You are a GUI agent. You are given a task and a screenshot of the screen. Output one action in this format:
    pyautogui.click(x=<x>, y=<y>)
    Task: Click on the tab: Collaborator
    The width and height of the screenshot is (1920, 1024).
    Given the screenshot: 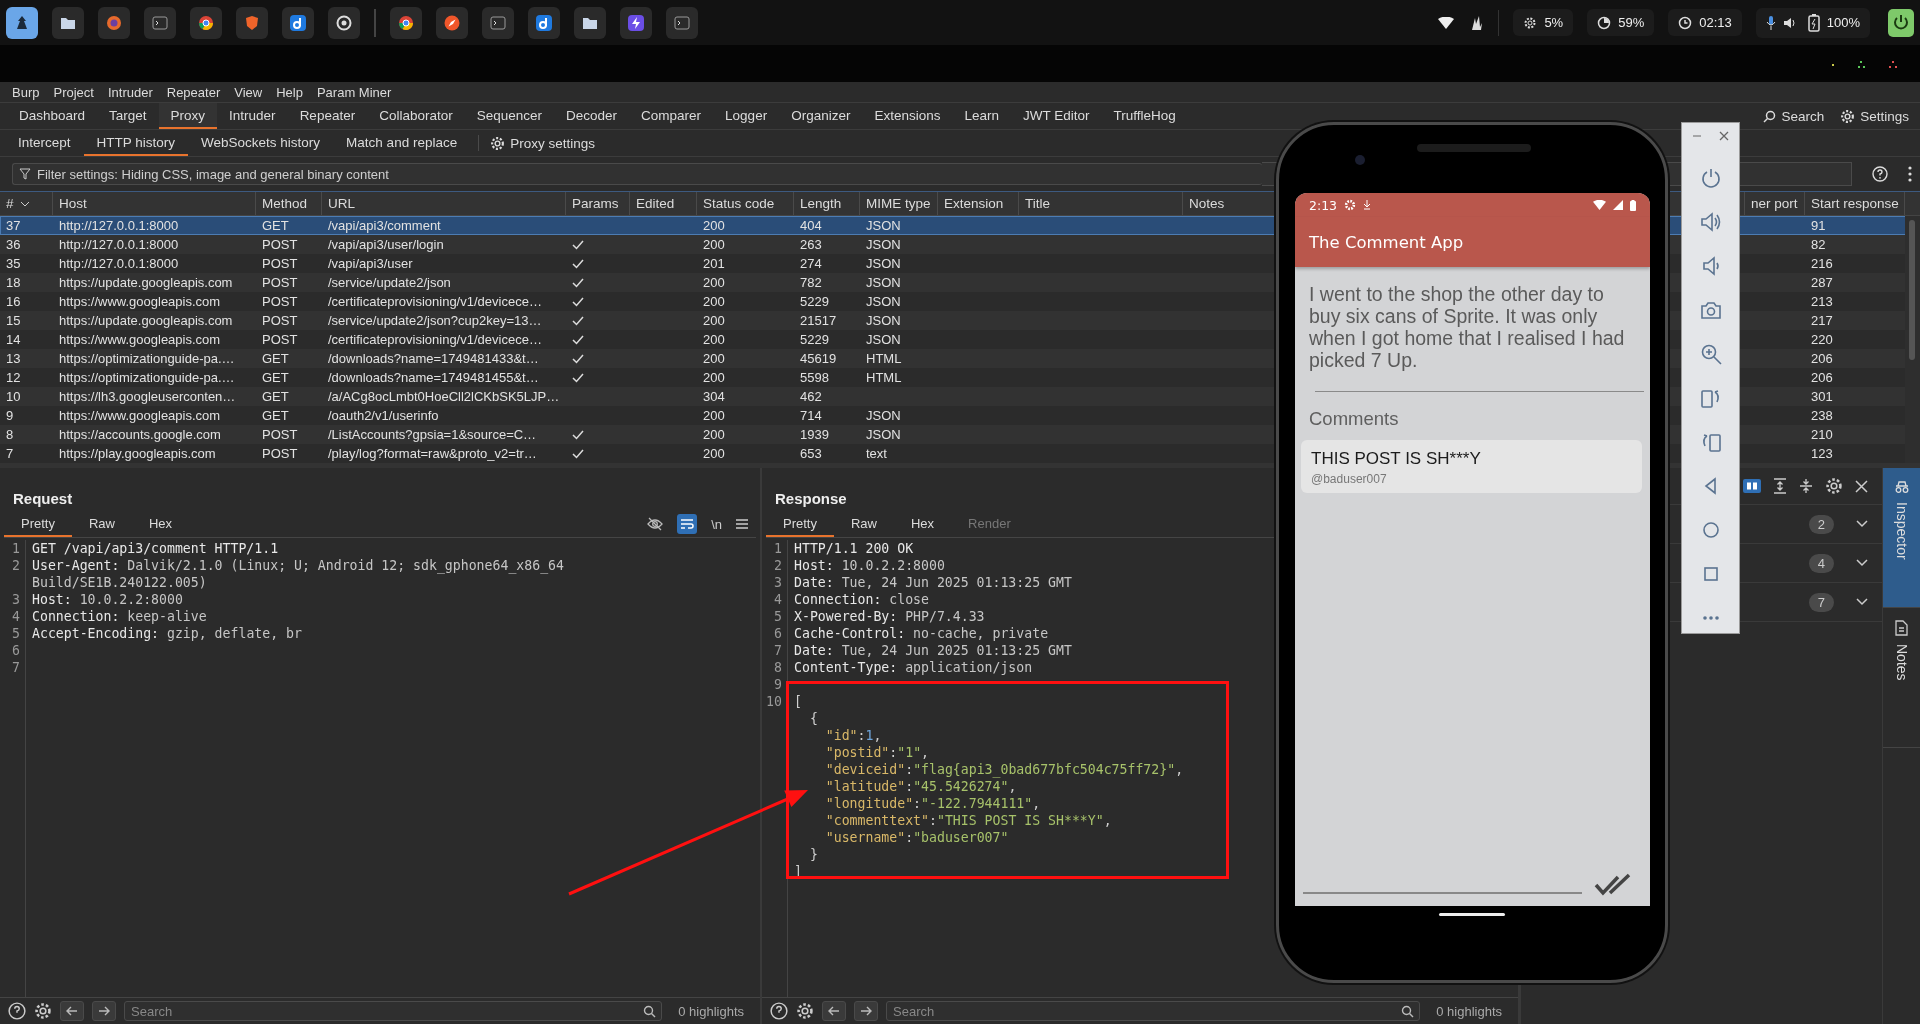 What is the action you would take?
    pyautogui.click(x=416, y=116)
    